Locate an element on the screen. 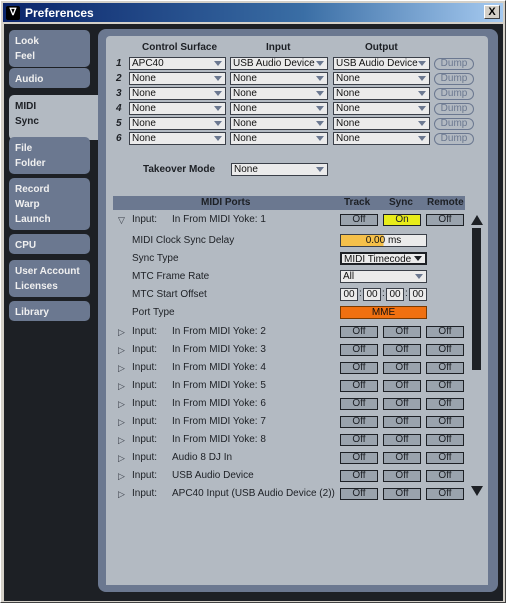 The height and width of the screenshot is (603, 506). sidebar-tab-cpu: CPU is located at coordinates (49, 244).